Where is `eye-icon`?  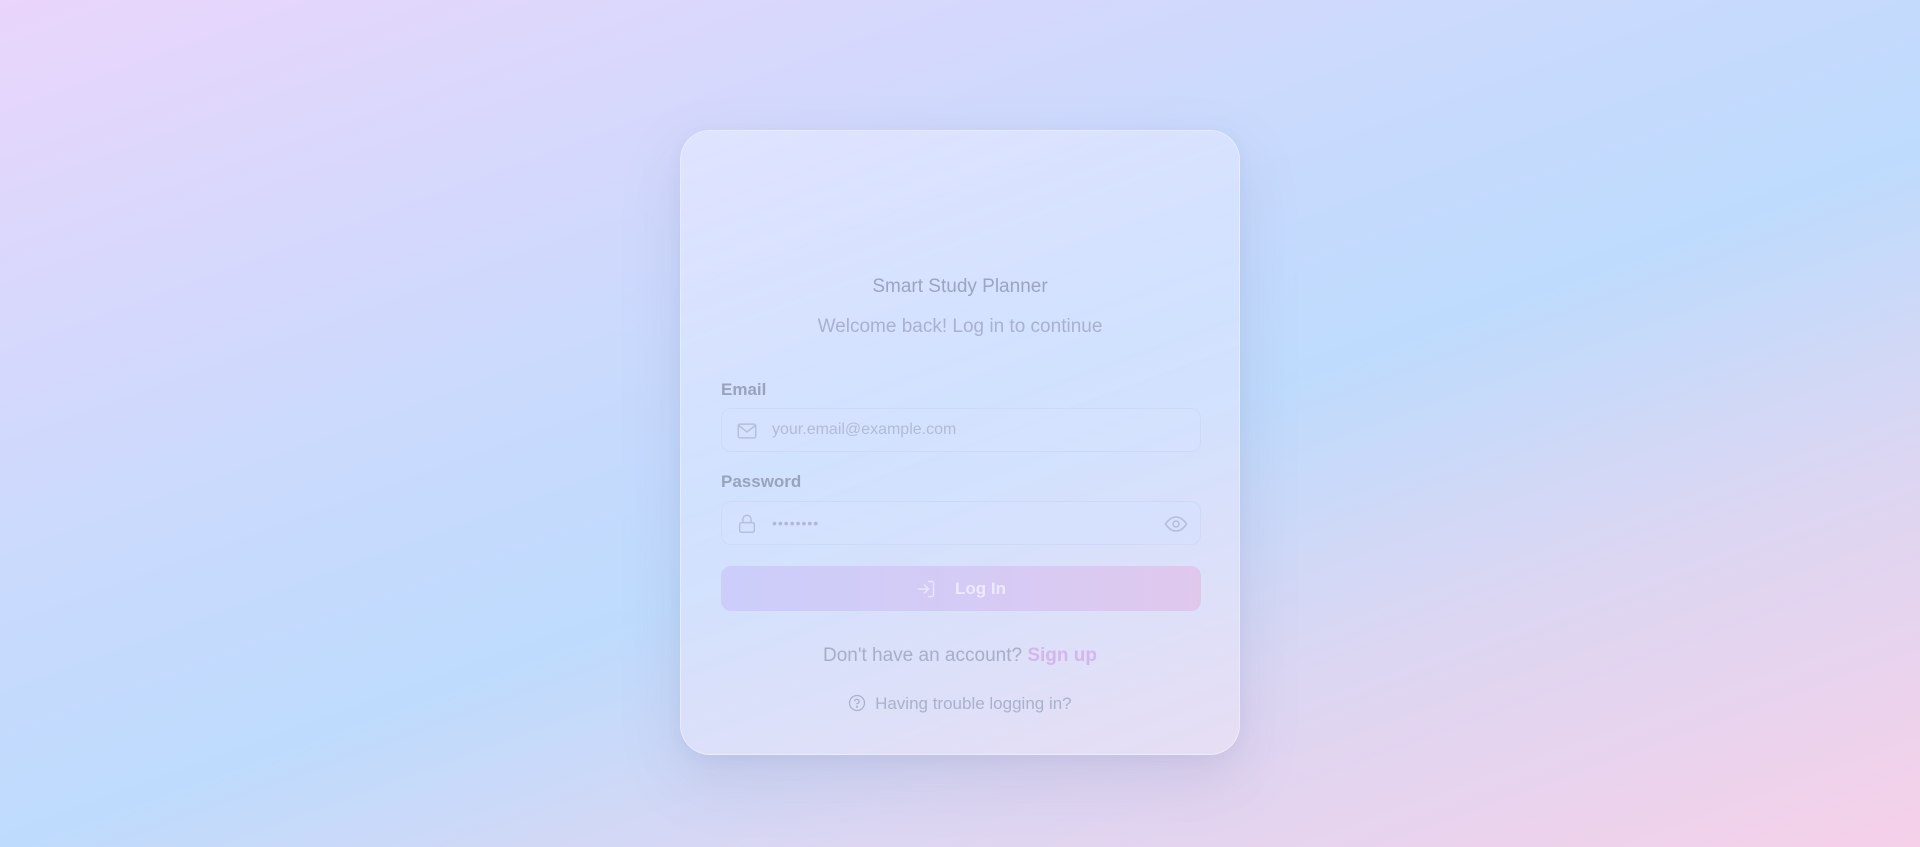
eye-icon is located at coordinates (1176, 524).